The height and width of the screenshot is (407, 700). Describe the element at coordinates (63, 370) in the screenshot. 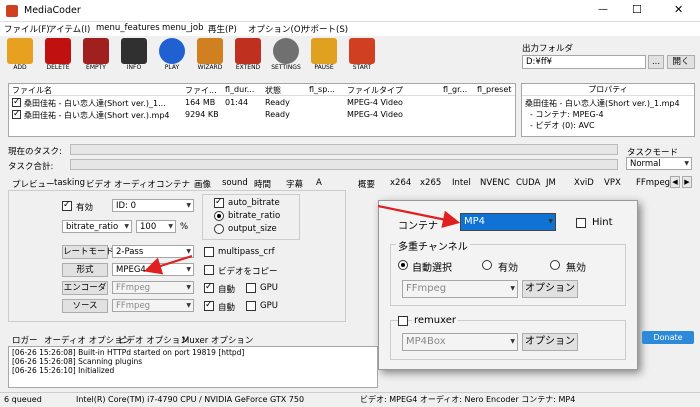

I see `log-line: [06-26 15:26:10] Initialized` at that location.